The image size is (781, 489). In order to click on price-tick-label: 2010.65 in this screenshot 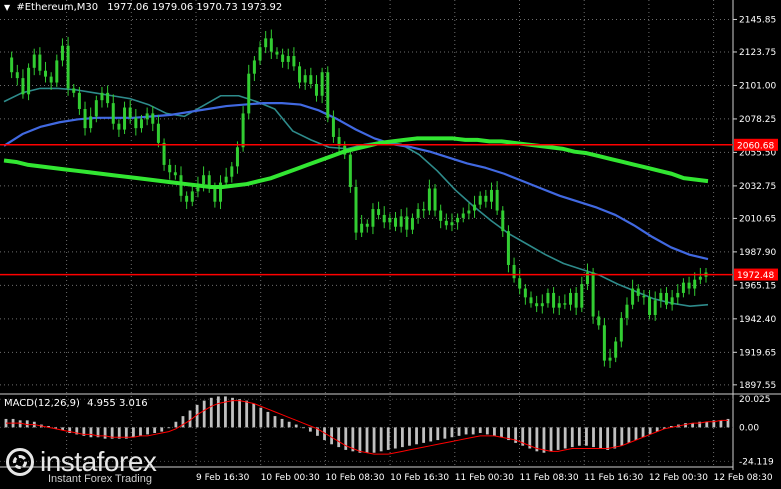, I will do `click(757, 219)`.